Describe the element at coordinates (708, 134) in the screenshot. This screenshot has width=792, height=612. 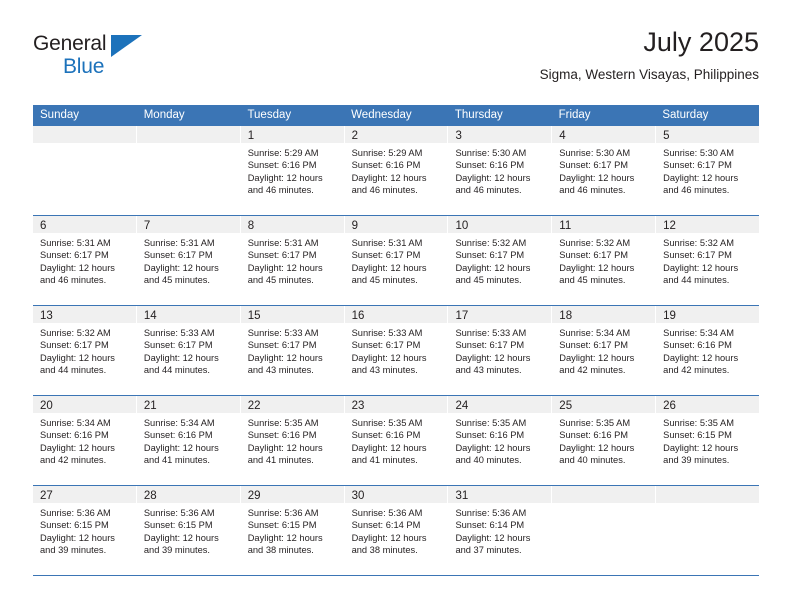
I see `day-number-band: 5` at that location.